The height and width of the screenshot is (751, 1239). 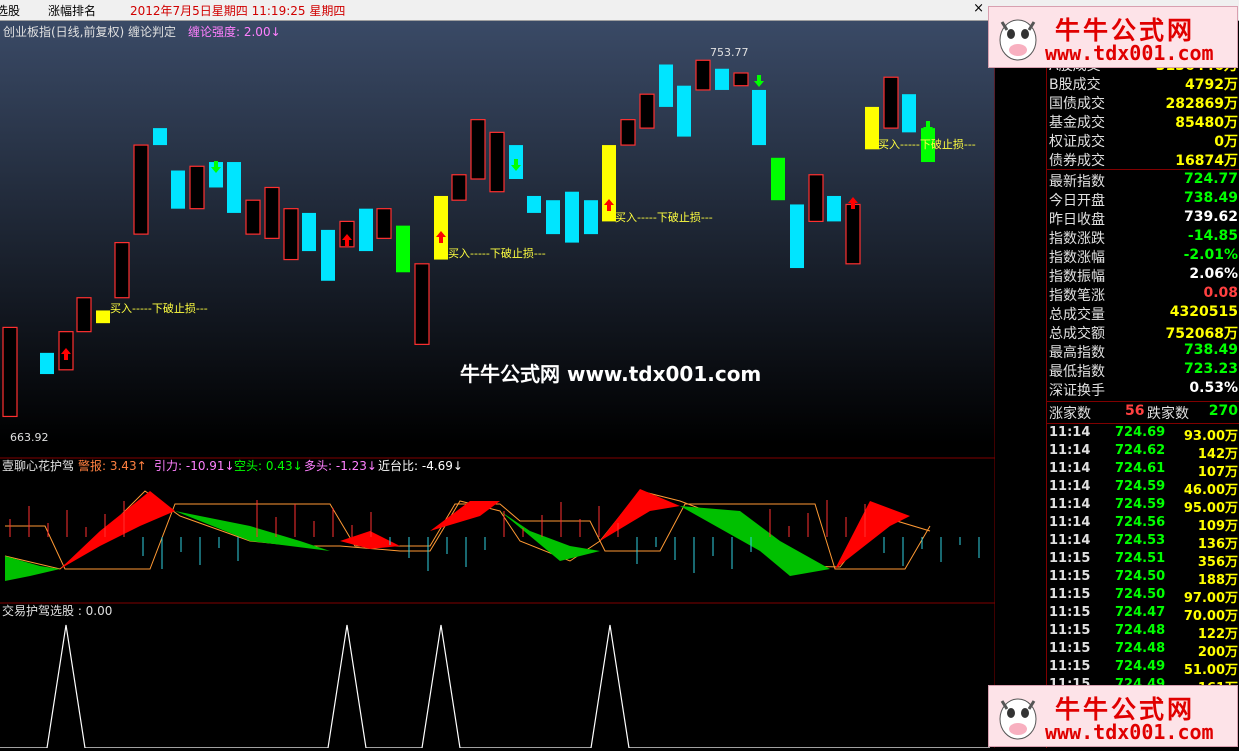 What do you see at coordinates (1143, 412) in the screenshot?
I see `updown-row: 涨家数 56 跌家数 270` at bounding box center [1143, 412].